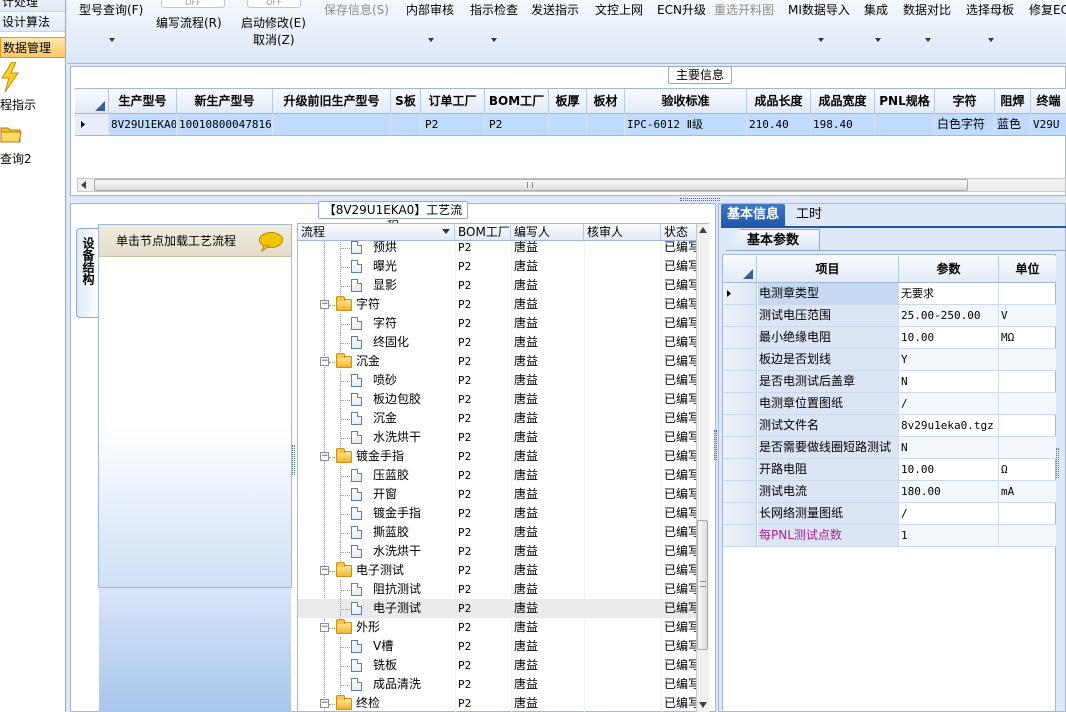 Image resolution: width=1066 pixels, height=712 pixels. Describe the element at coordinates (1028, 491) in the screenshot. I see `param-unit: mA` at that location.